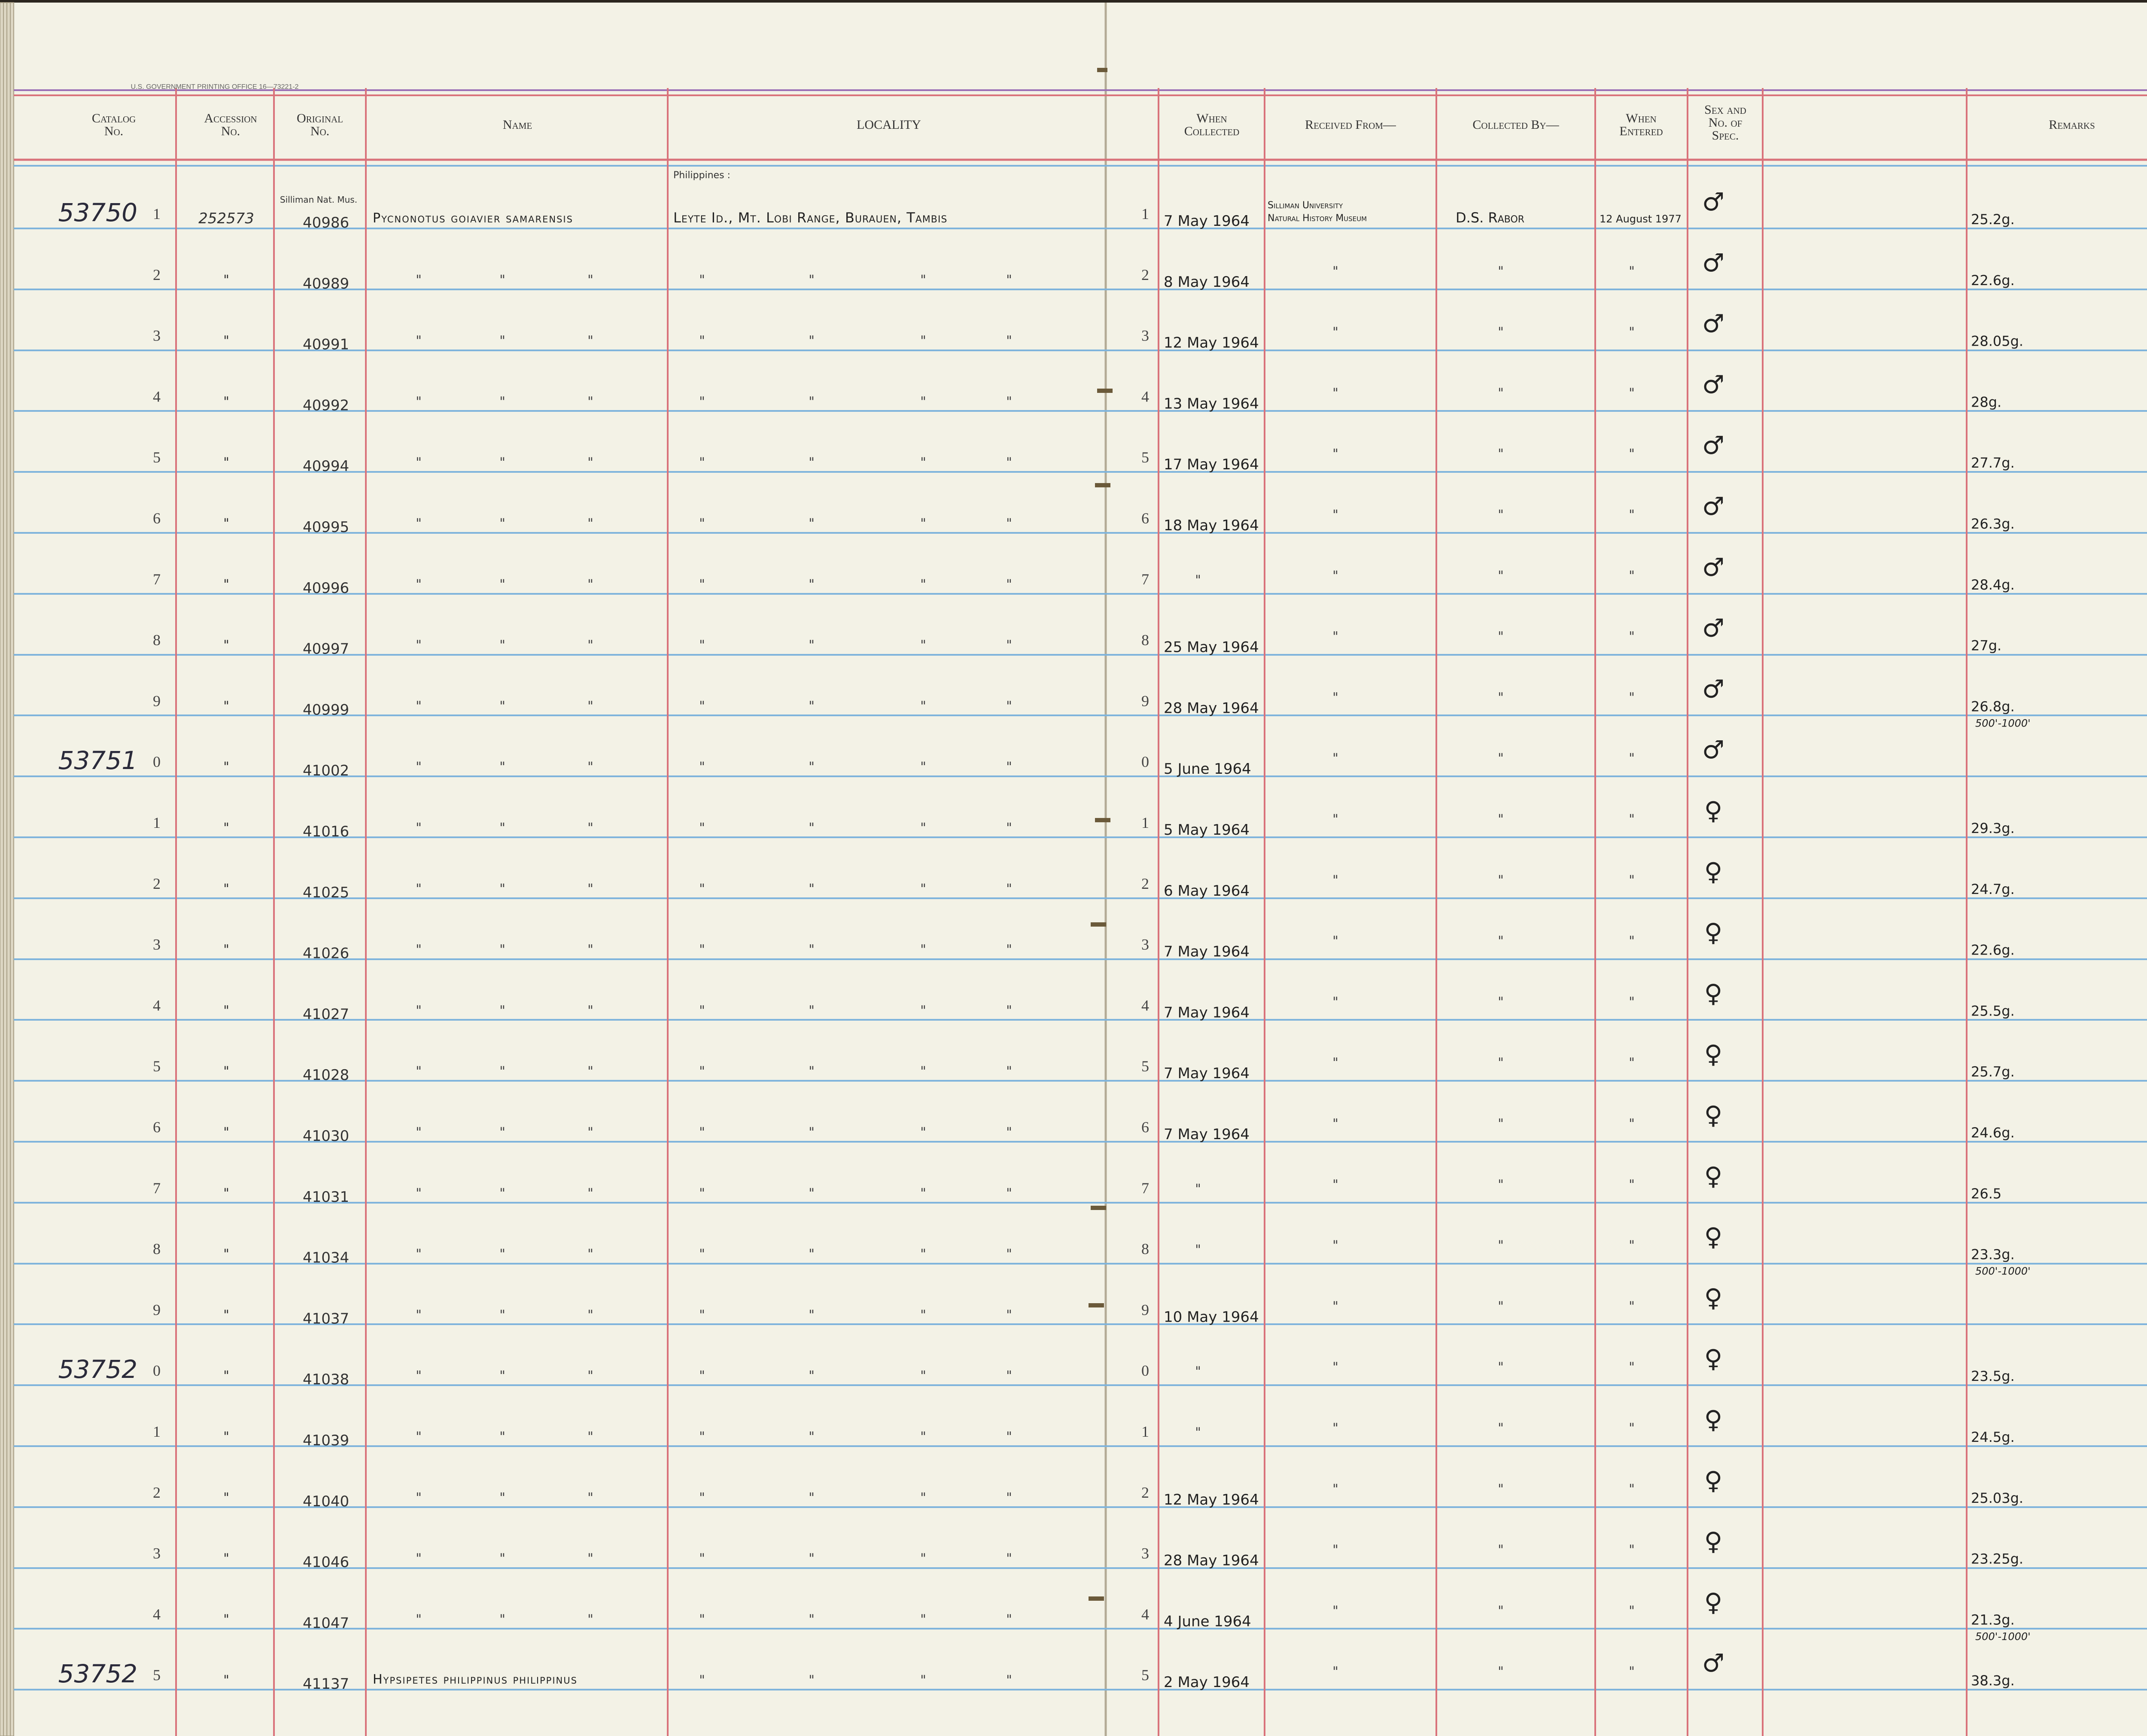 Image resolution: width=2147 pixels, height=1736 pixels. Describe the element at coordinates (1211, 525) in the screenshot. I see `date-collected: 18 May 1964` at that location.